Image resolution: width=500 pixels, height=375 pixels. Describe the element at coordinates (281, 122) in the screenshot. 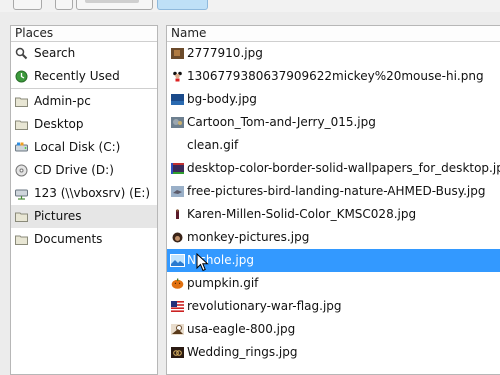

I see `file-name: Cartoon_Tom-and-Jerry_015.jpg` at that location.